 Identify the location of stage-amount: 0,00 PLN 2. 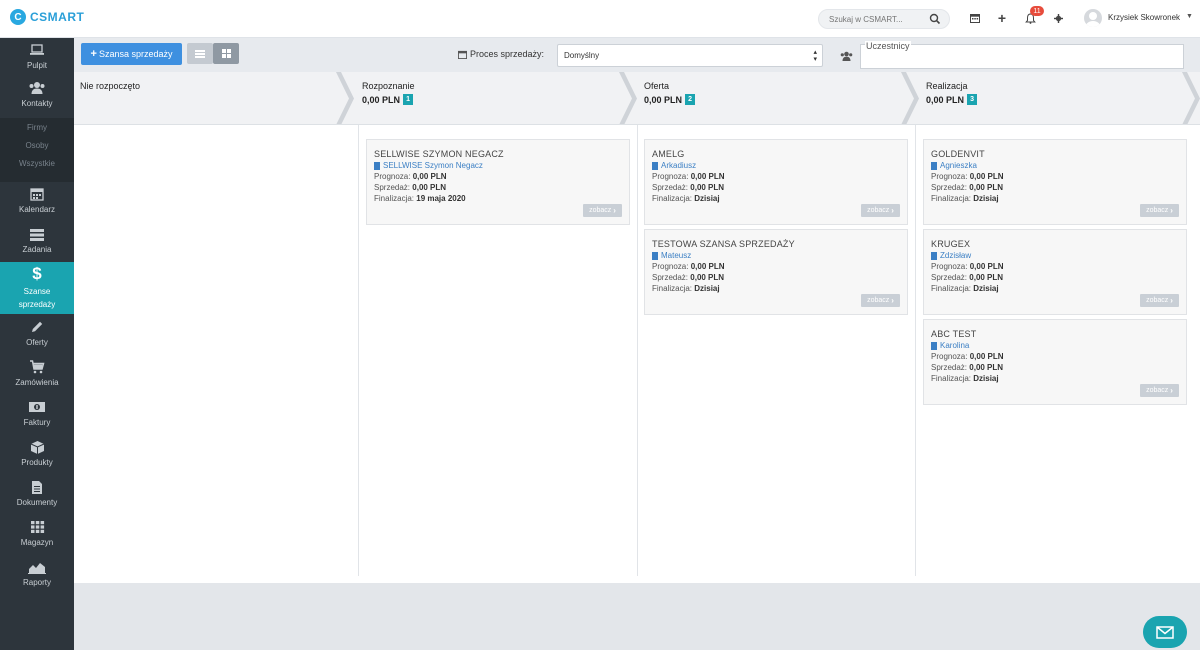
(670, 99).